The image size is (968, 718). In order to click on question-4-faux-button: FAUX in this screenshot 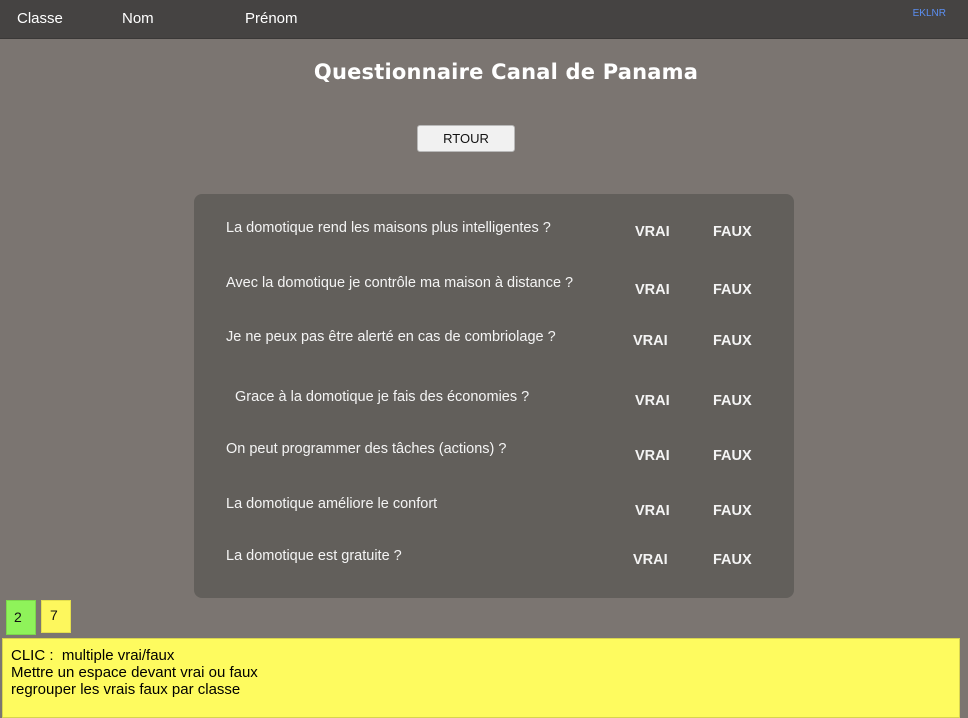, I will do `click(732, 401)`.